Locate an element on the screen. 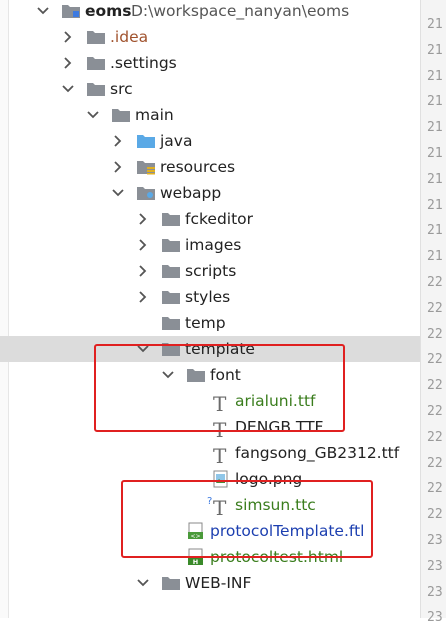 The height and width of the screenshot is (631, 446). font-file-icon: T is located at coordinates (220, 456).